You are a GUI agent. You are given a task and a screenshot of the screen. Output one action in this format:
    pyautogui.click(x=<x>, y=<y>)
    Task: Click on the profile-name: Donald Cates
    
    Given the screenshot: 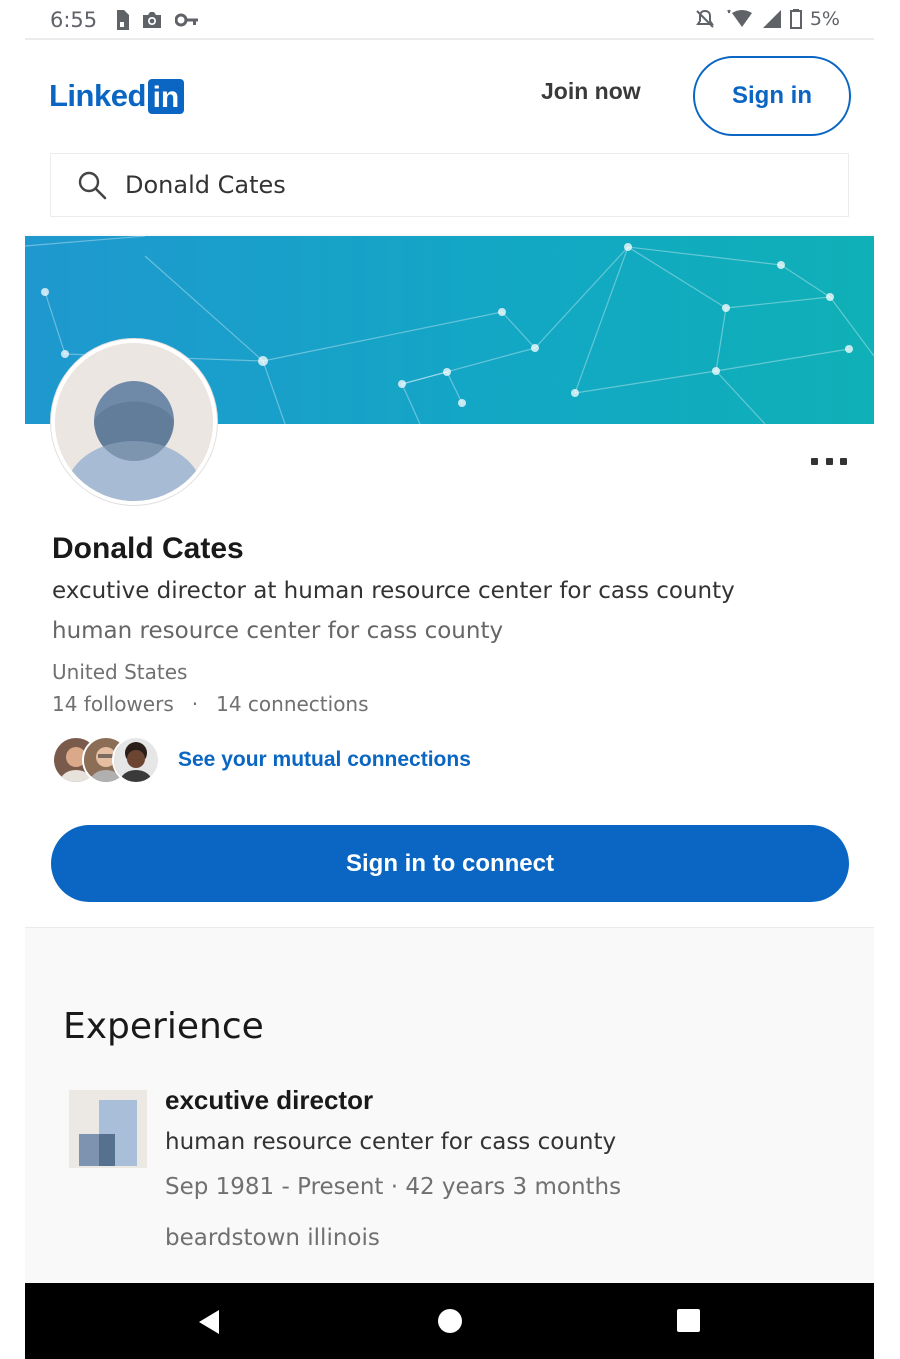 What is the action you would take?
    pyautogui.click(x=148, y=548)
    